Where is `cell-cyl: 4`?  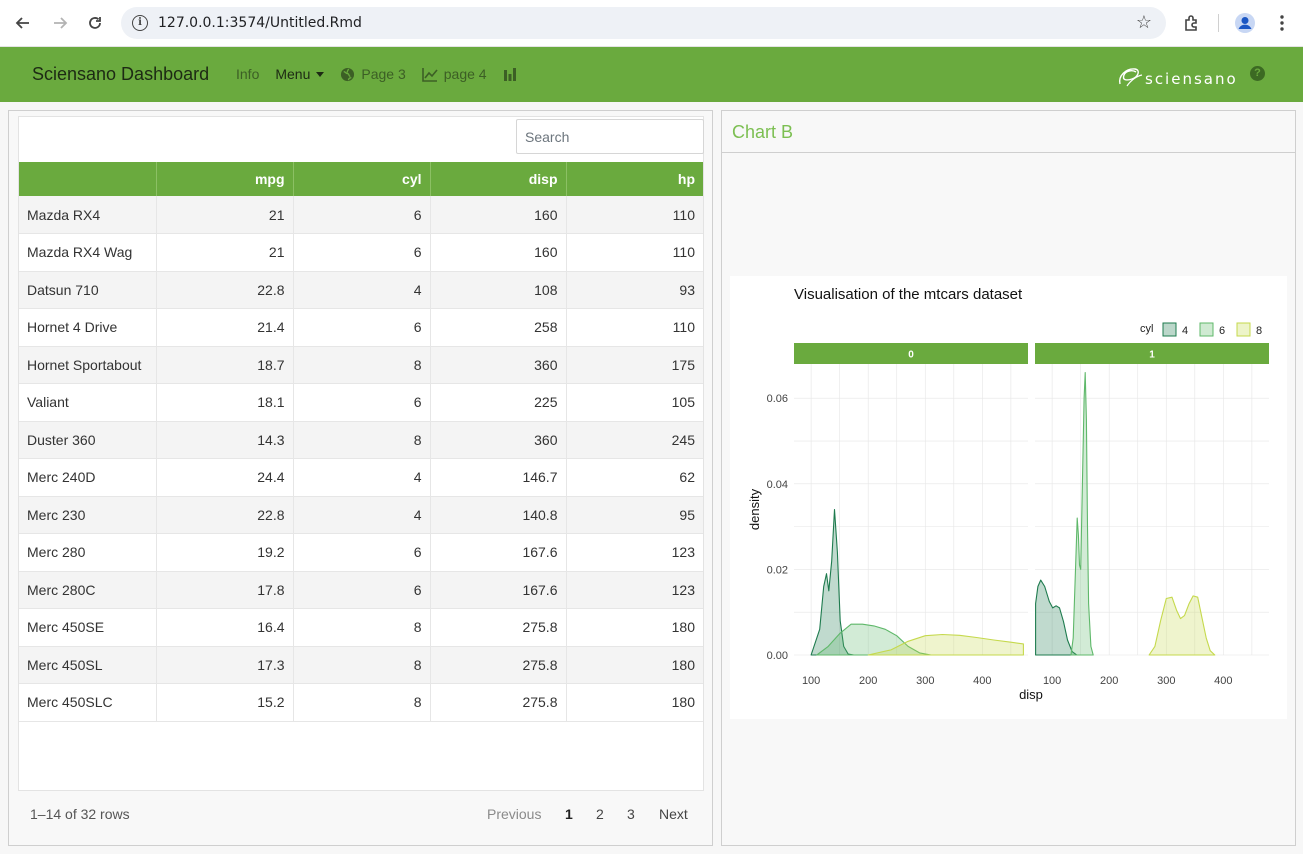 cell-cyl: 4 is located at coordinates (362, 515).